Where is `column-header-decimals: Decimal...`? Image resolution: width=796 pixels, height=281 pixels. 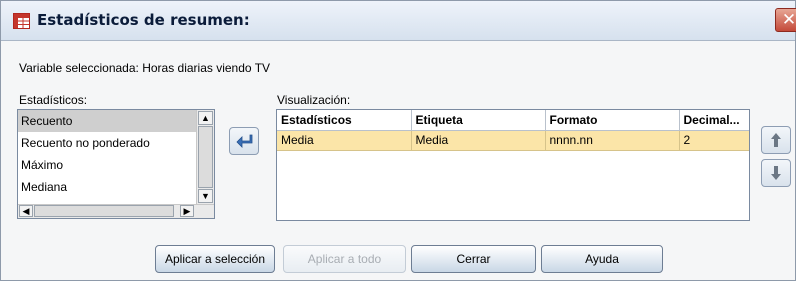 column-header-decimals: Decimal... is located at coordinates (714, 120).